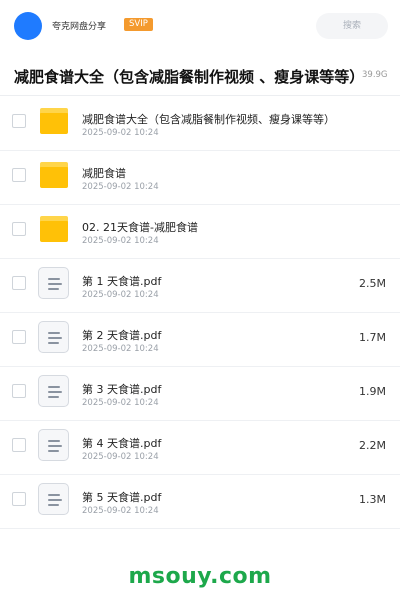 The height and width of the screenshot is (600, 400). Describe the element at coordinates (122, 443) in the screenshot. I see `item-name: 第 4 天食谱.pdf` at that location.